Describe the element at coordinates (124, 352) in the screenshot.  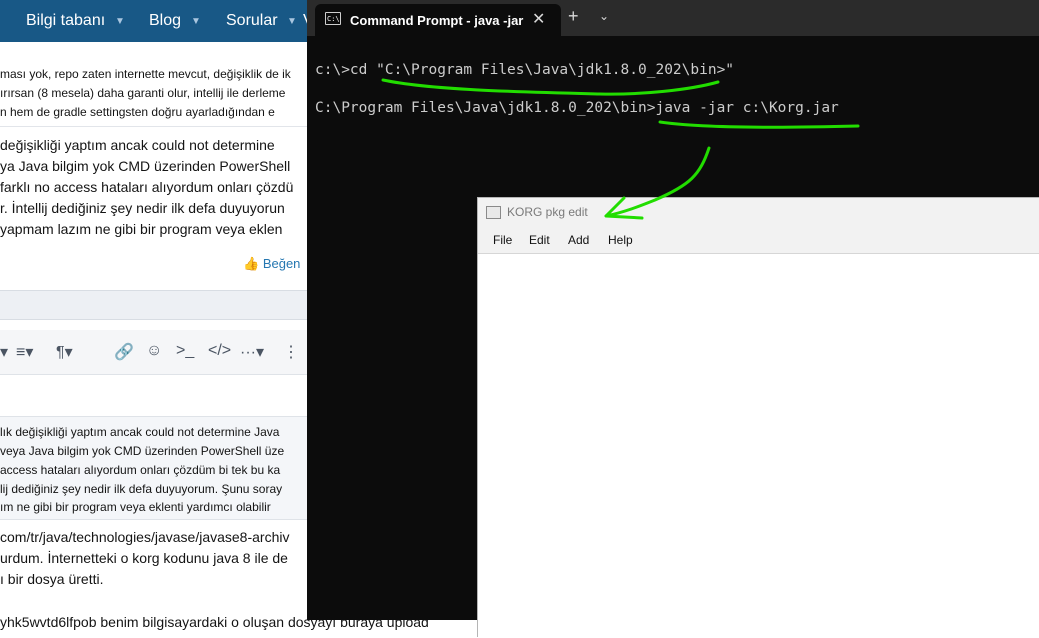
I see `link-icon: 🔗` at that location.